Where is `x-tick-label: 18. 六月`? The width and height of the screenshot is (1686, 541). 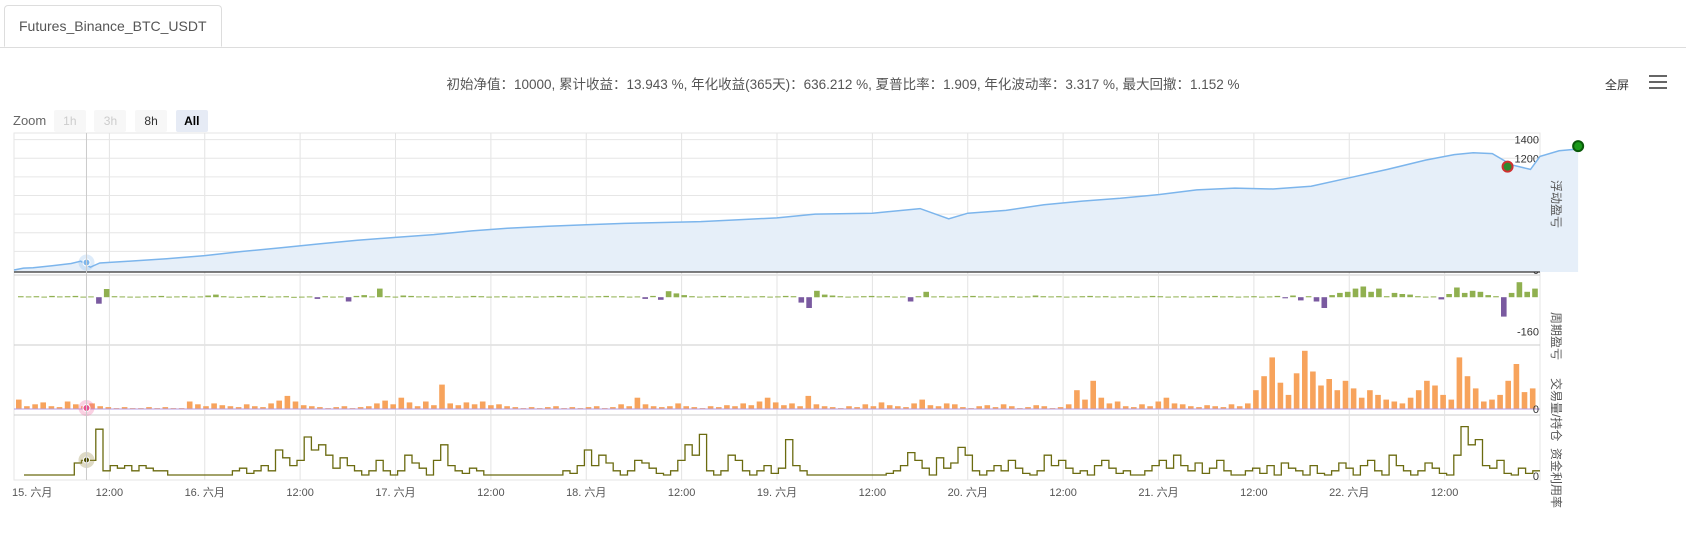
x-tick-label: 18. 六月 is located at coordinates (586, 492).